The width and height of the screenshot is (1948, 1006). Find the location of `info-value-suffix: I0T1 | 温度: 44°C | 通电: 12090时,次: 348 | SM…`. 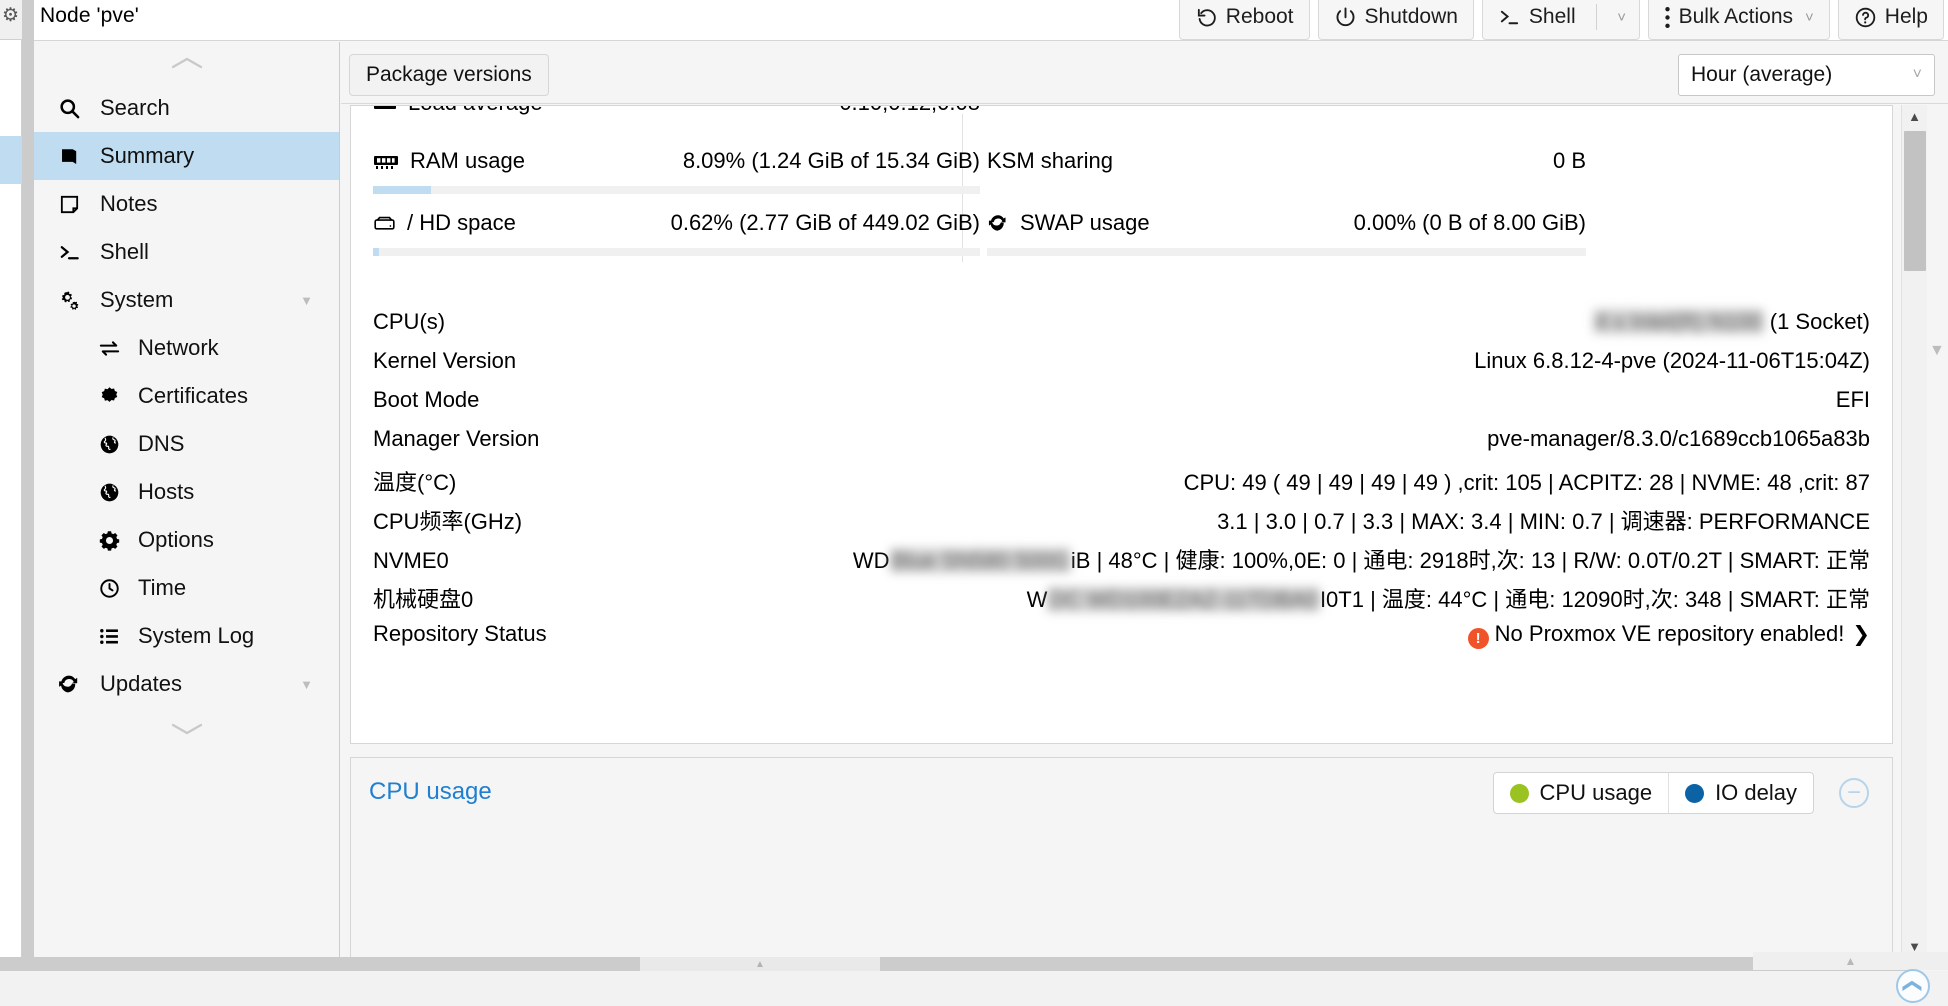

info-value-suffix: I0T1 | 温度: 44°C | 通电: 12090时,次: 348 | SM… is located at coordinates (1594, 599).